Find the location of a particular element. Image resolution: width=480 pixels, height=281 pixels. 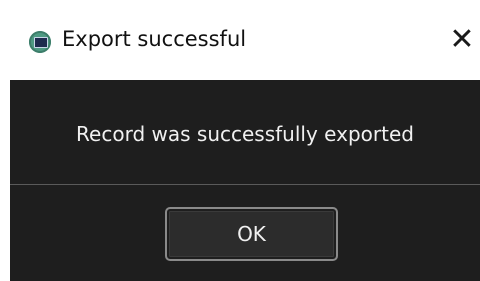

window-title: Export successful is located at coordinates (154, 39).